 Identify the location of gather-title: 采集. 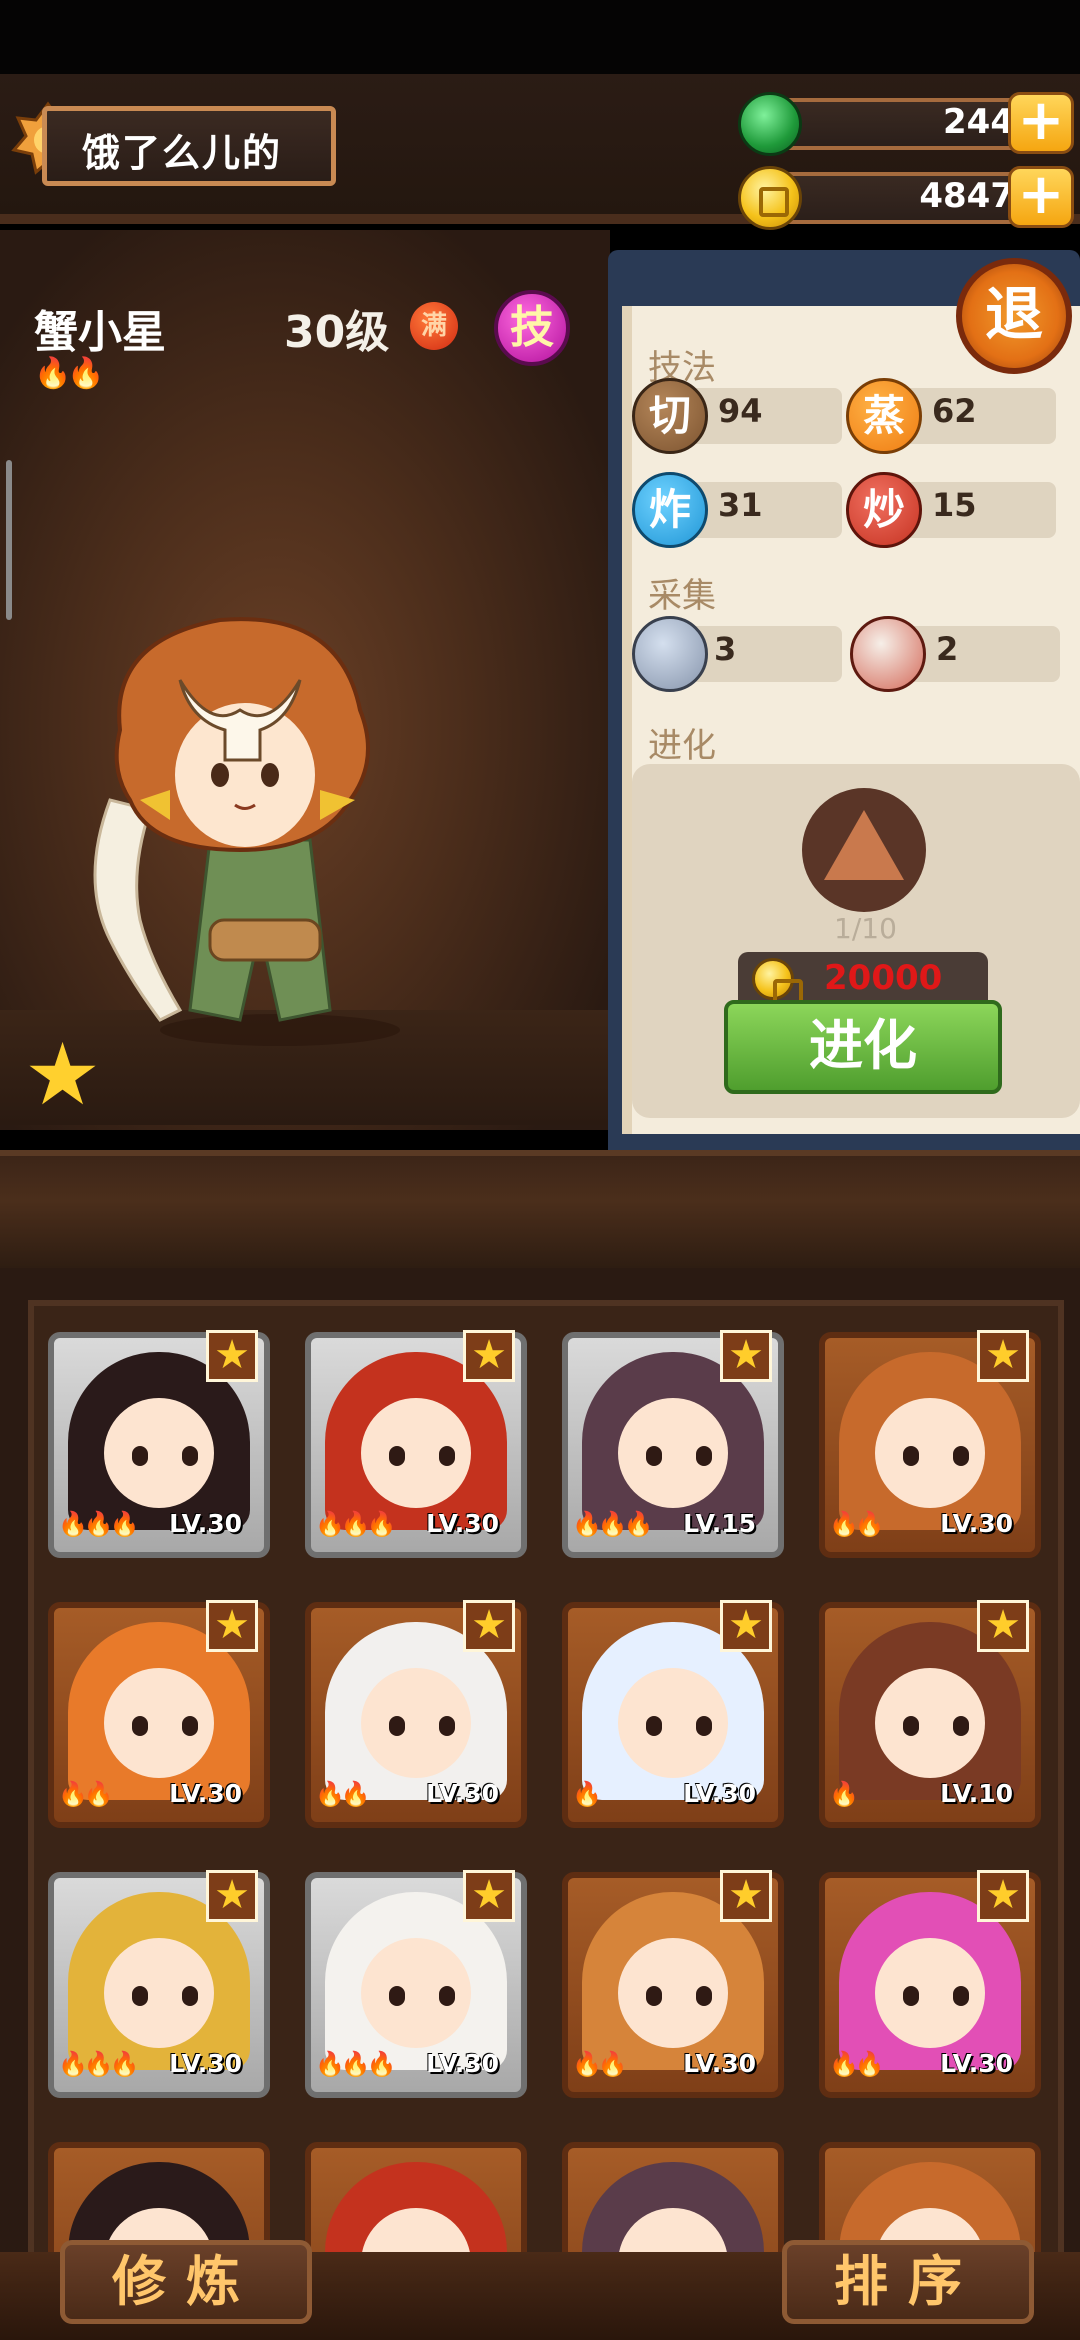
(682, 596).